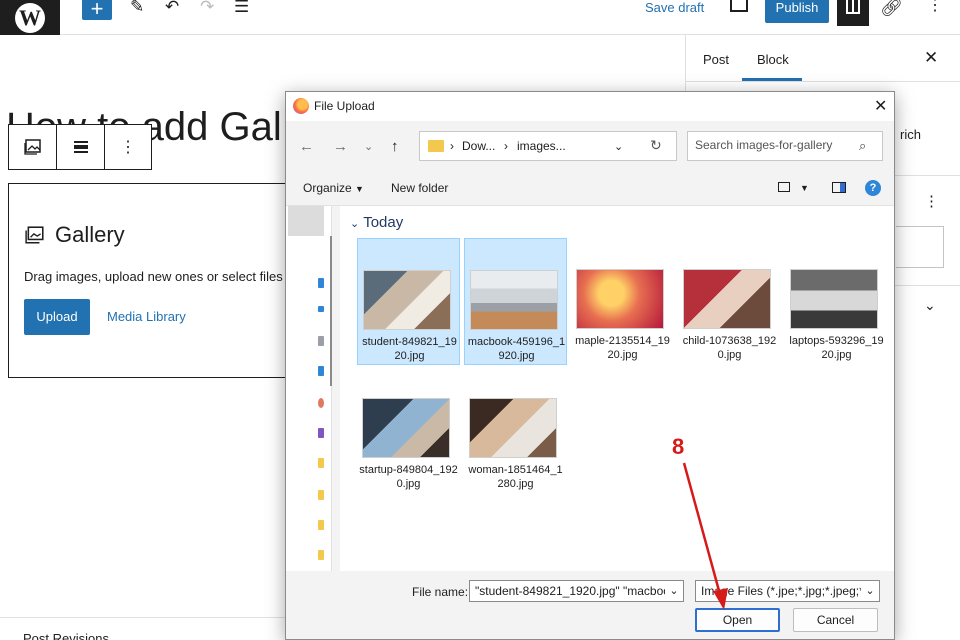 The width and height of the screenshot is (960, 640). I want to click on annotation-arrow, so click(705, 536).